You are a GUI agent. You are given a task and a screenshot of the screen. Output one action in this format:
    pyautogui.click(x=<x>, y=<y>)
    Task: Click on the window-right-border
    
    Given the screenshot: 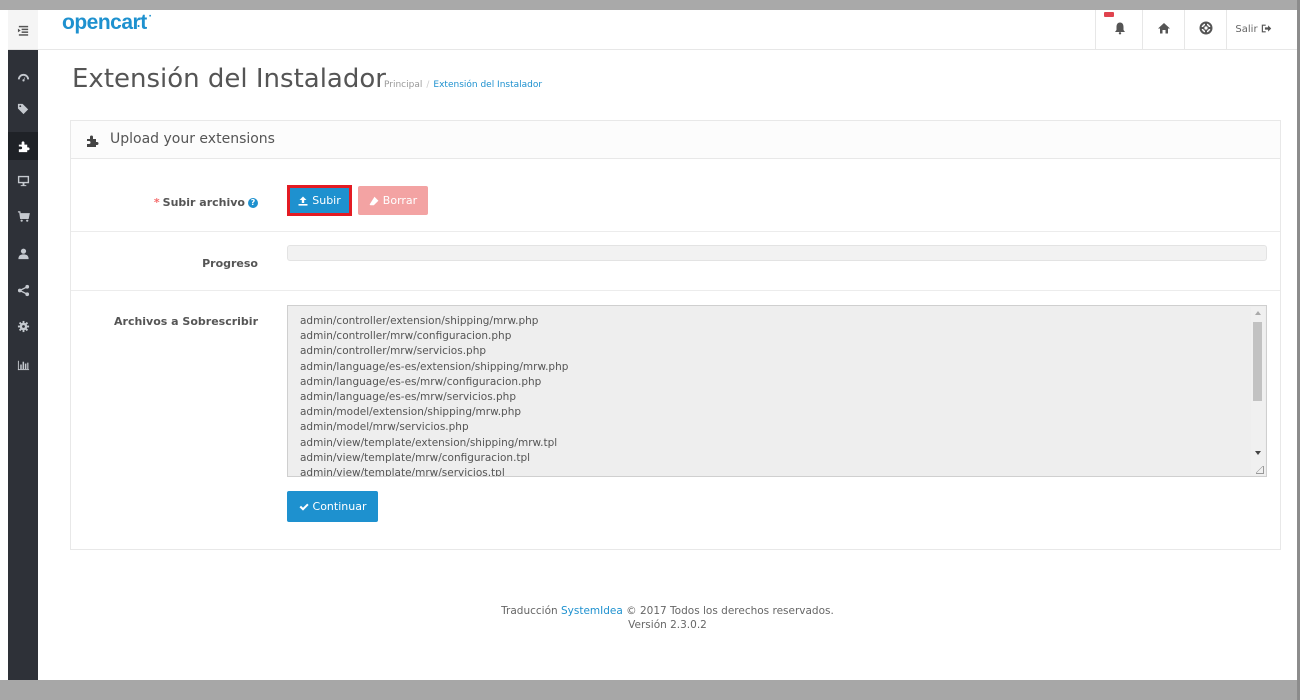 What is the action you would take?
    pyautogui.click(x=1298, y=350)
    